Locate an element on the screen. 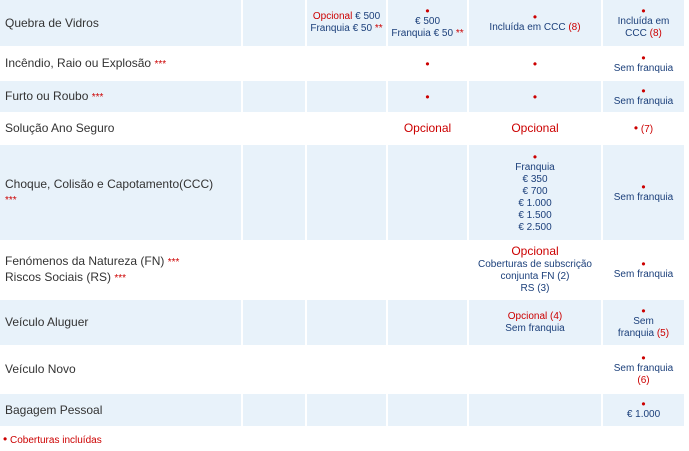  row-label: Solução Ano Seguro is located at coordinates (120, 128).